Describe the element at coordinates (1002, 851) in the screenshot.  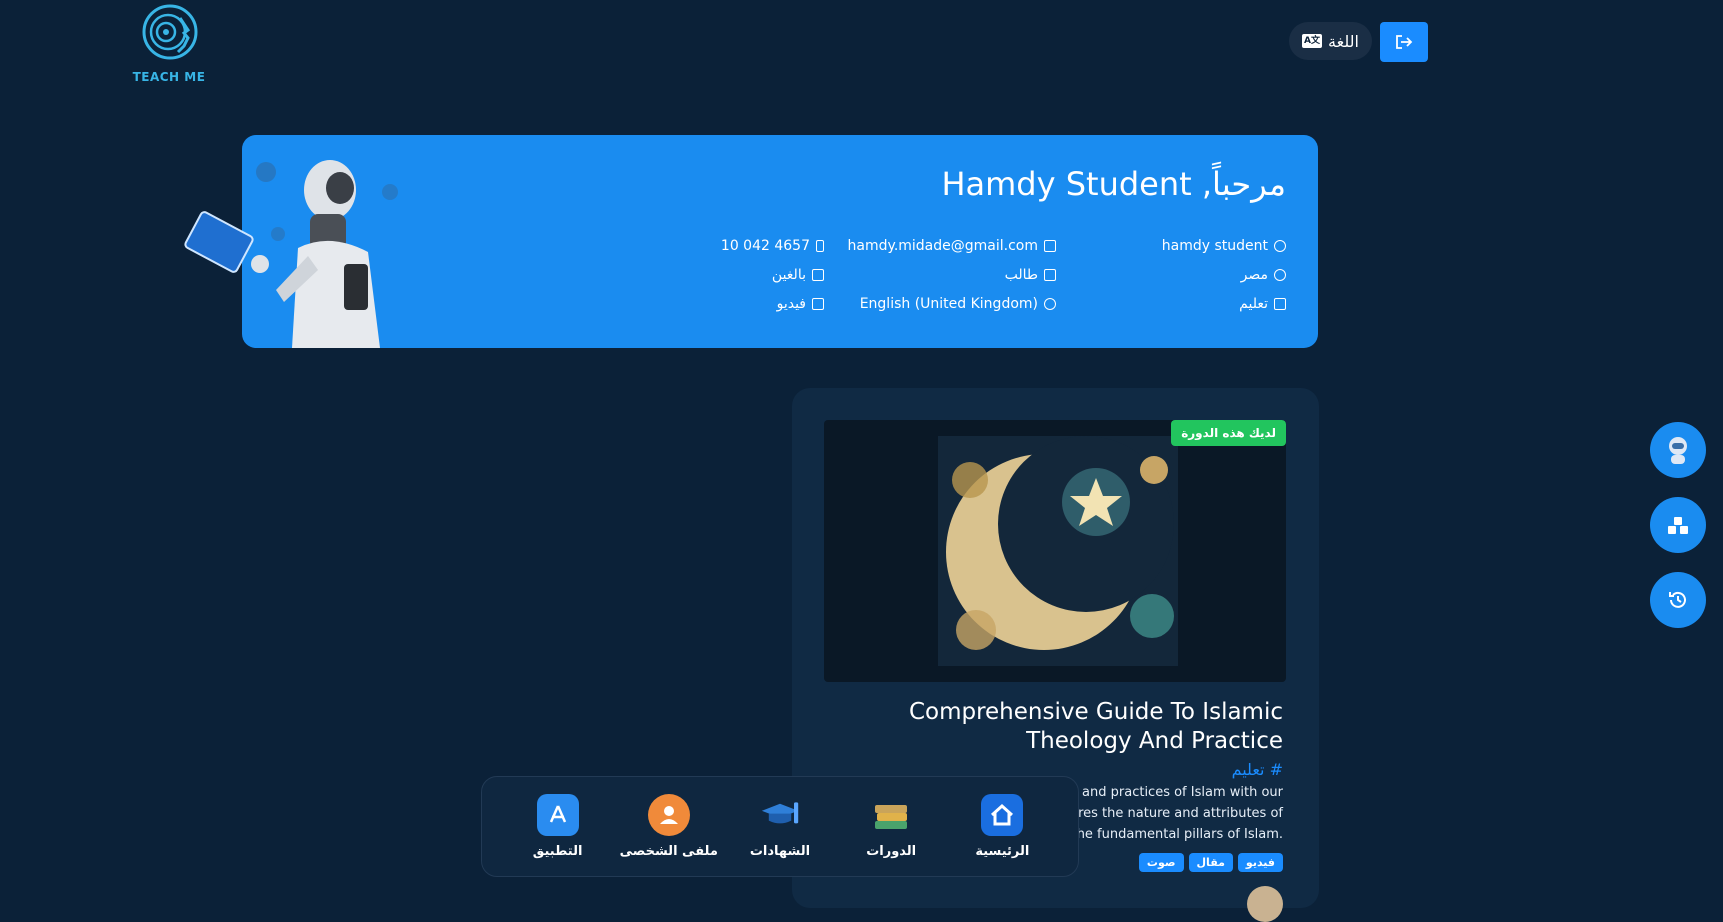
I see `nav-label-home: الرئيسية` at that location.